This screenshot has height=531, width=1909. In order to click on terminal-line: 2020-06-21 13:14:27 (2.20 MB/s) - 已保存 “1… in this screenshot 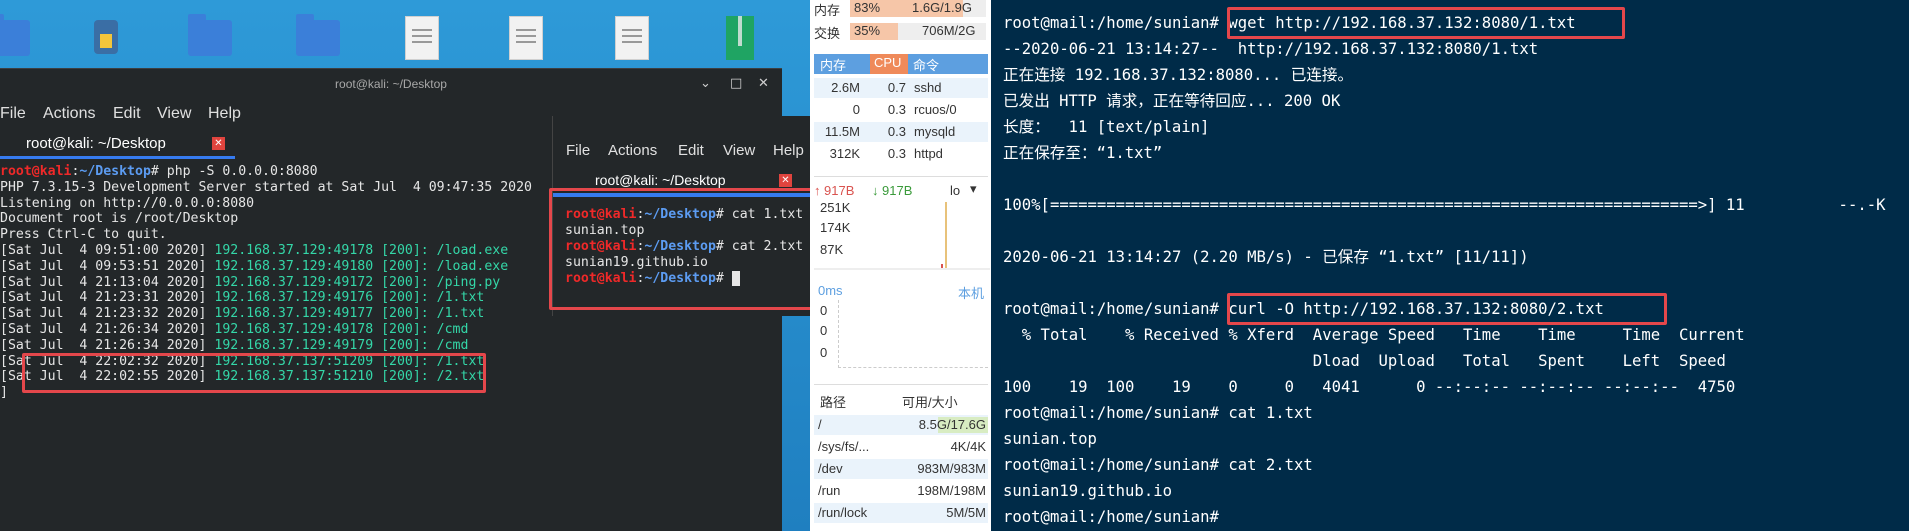, I will do `click(1266, 257)`.